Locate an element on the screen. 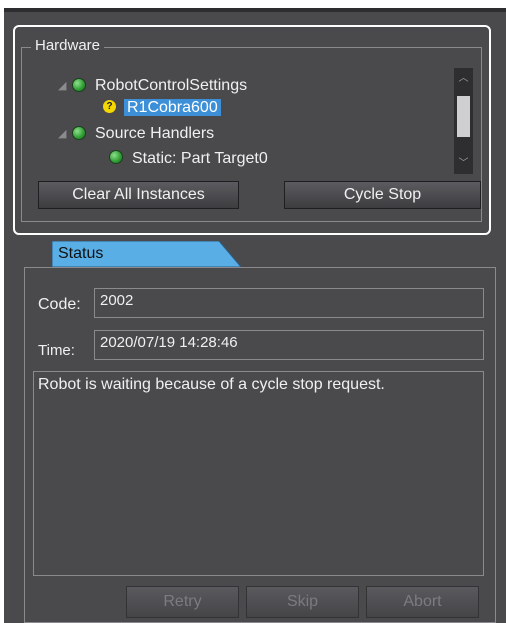  tree-item-robot-control-settings: ◢ RobotControlSettings is located at coordinates (152, 86).